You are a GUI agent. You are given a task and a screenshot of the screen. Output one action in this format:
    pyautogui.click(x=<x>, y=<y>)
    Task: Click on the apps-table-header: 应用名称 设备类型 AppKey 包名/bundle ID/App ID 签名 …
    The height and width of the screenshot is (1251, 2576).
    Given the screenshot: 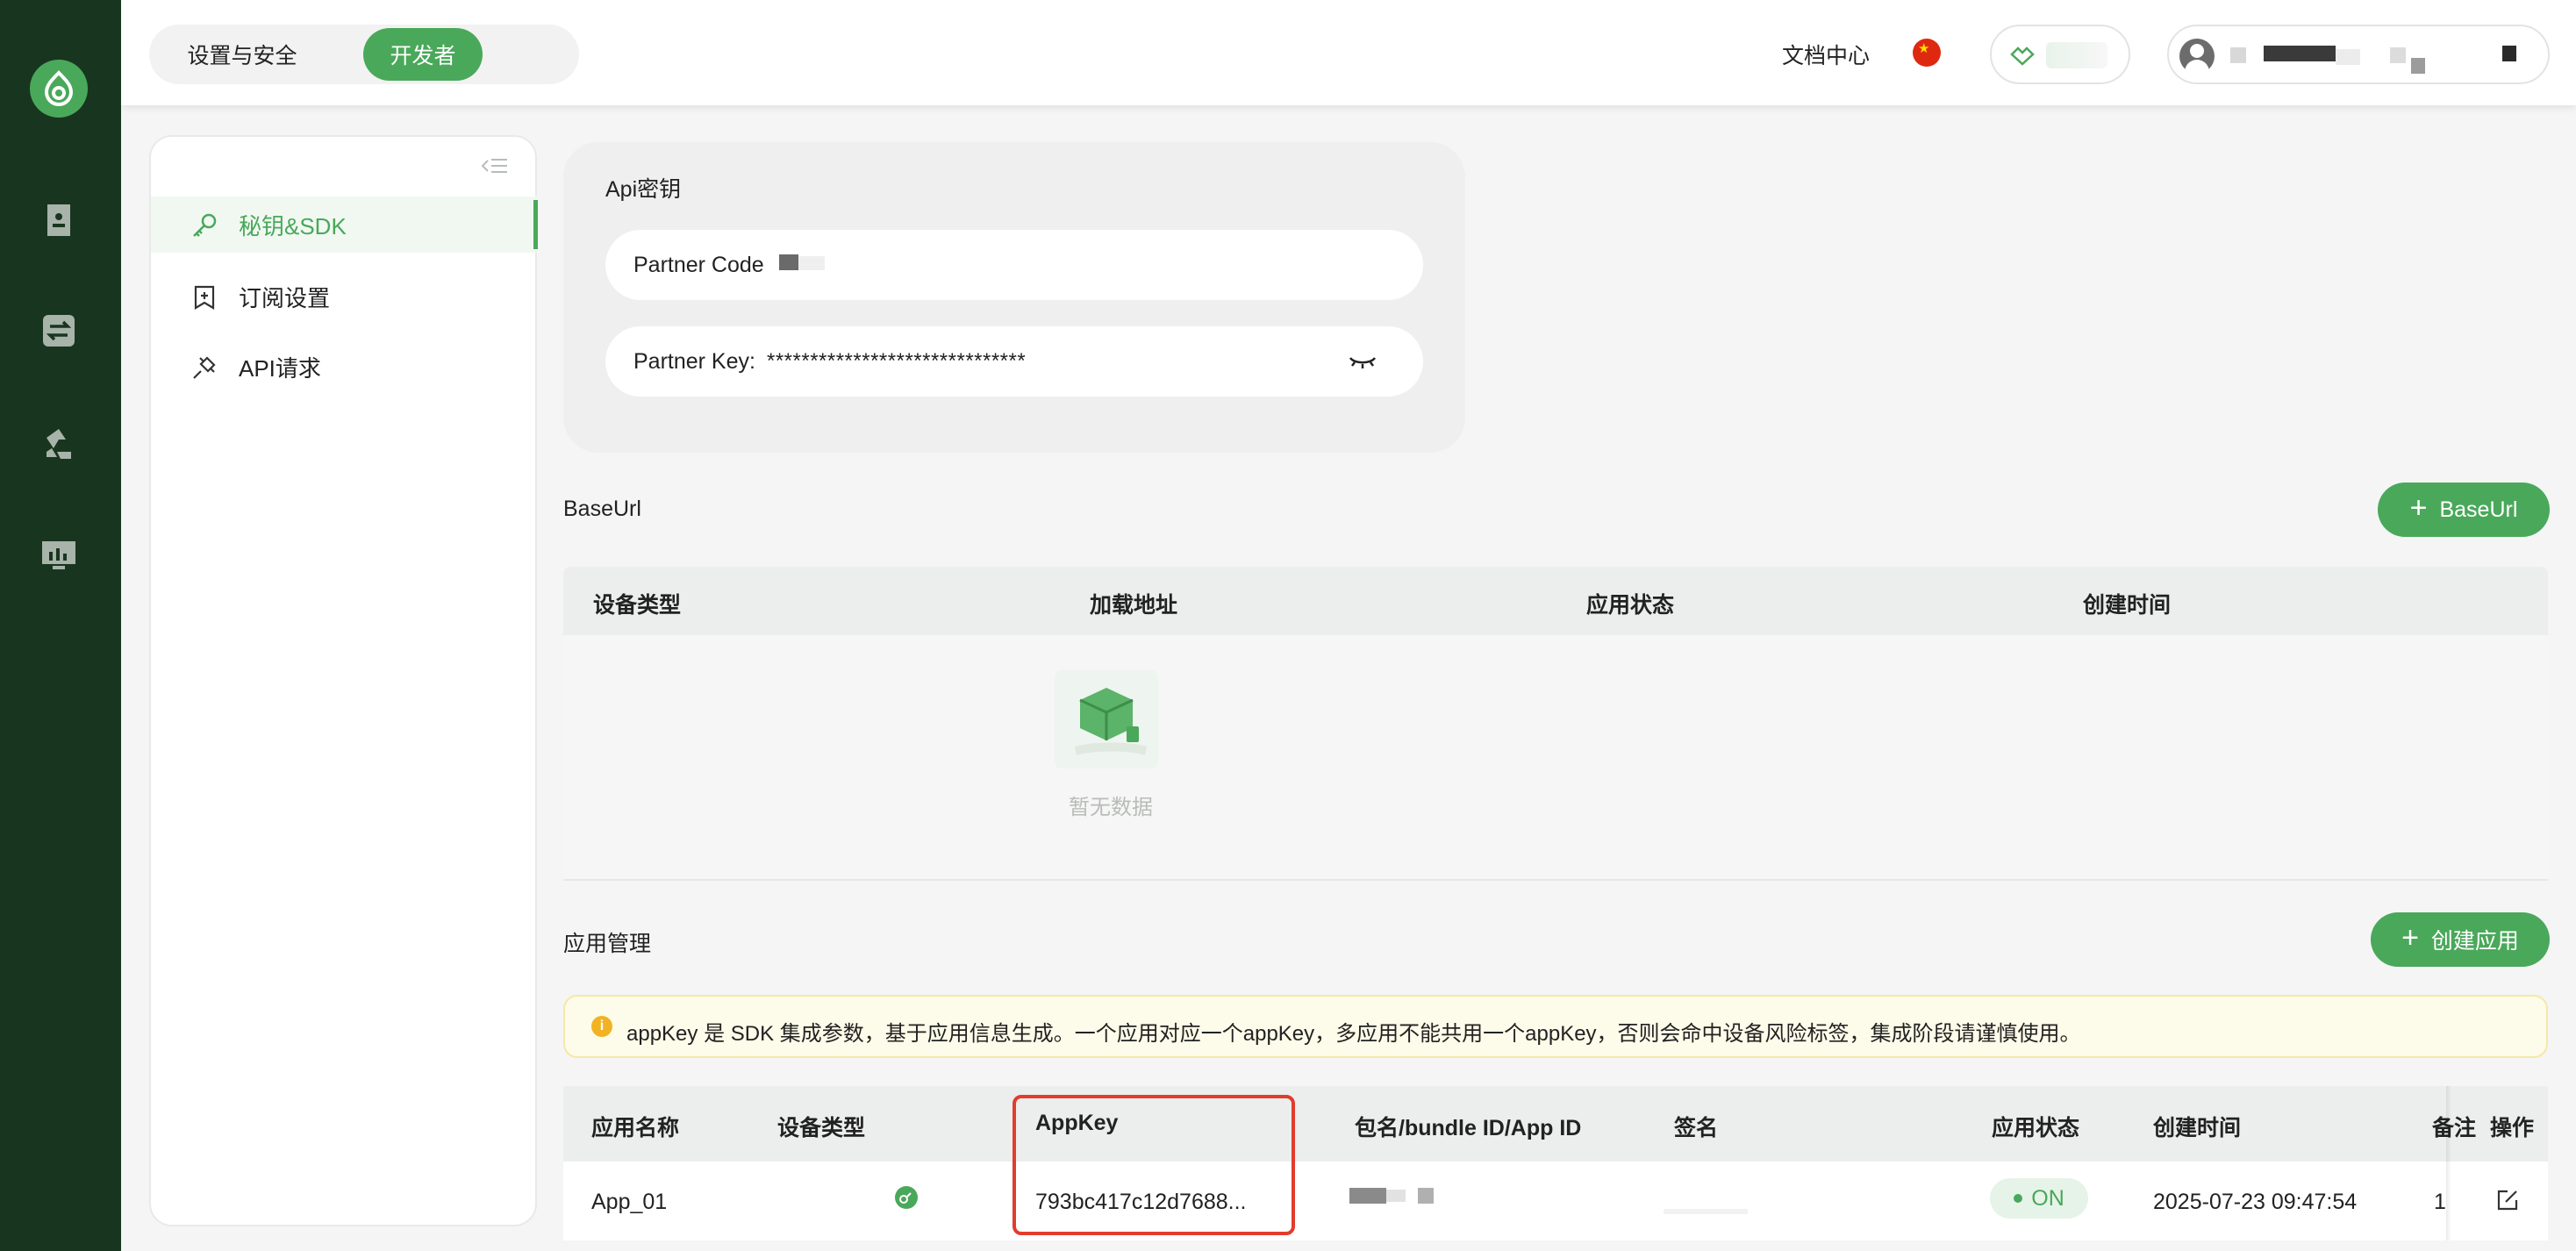 What is the action you would take?
    pyautogui.click(x=1555, y=1124)
    